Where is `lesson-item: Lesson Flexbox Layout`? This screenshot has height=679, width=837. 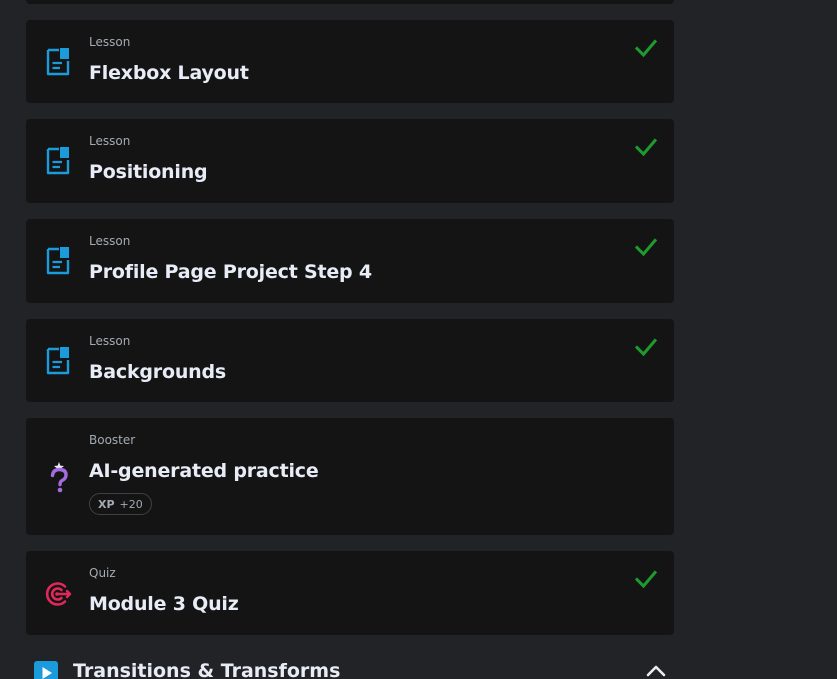
lesson-item: Lesson Flexbox Layout is located at coordinates (350, 61).